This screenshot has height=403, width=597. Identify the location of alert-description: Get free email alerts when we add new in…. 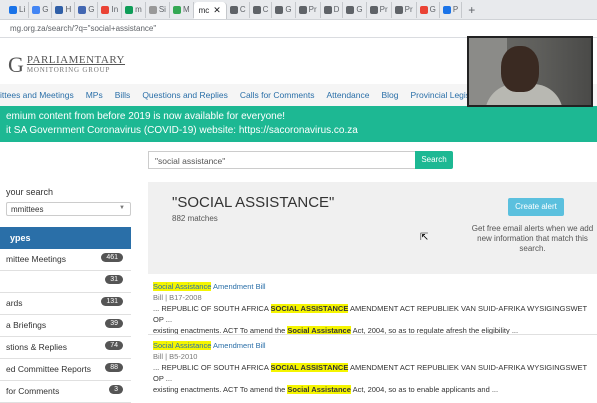
(532, 238).